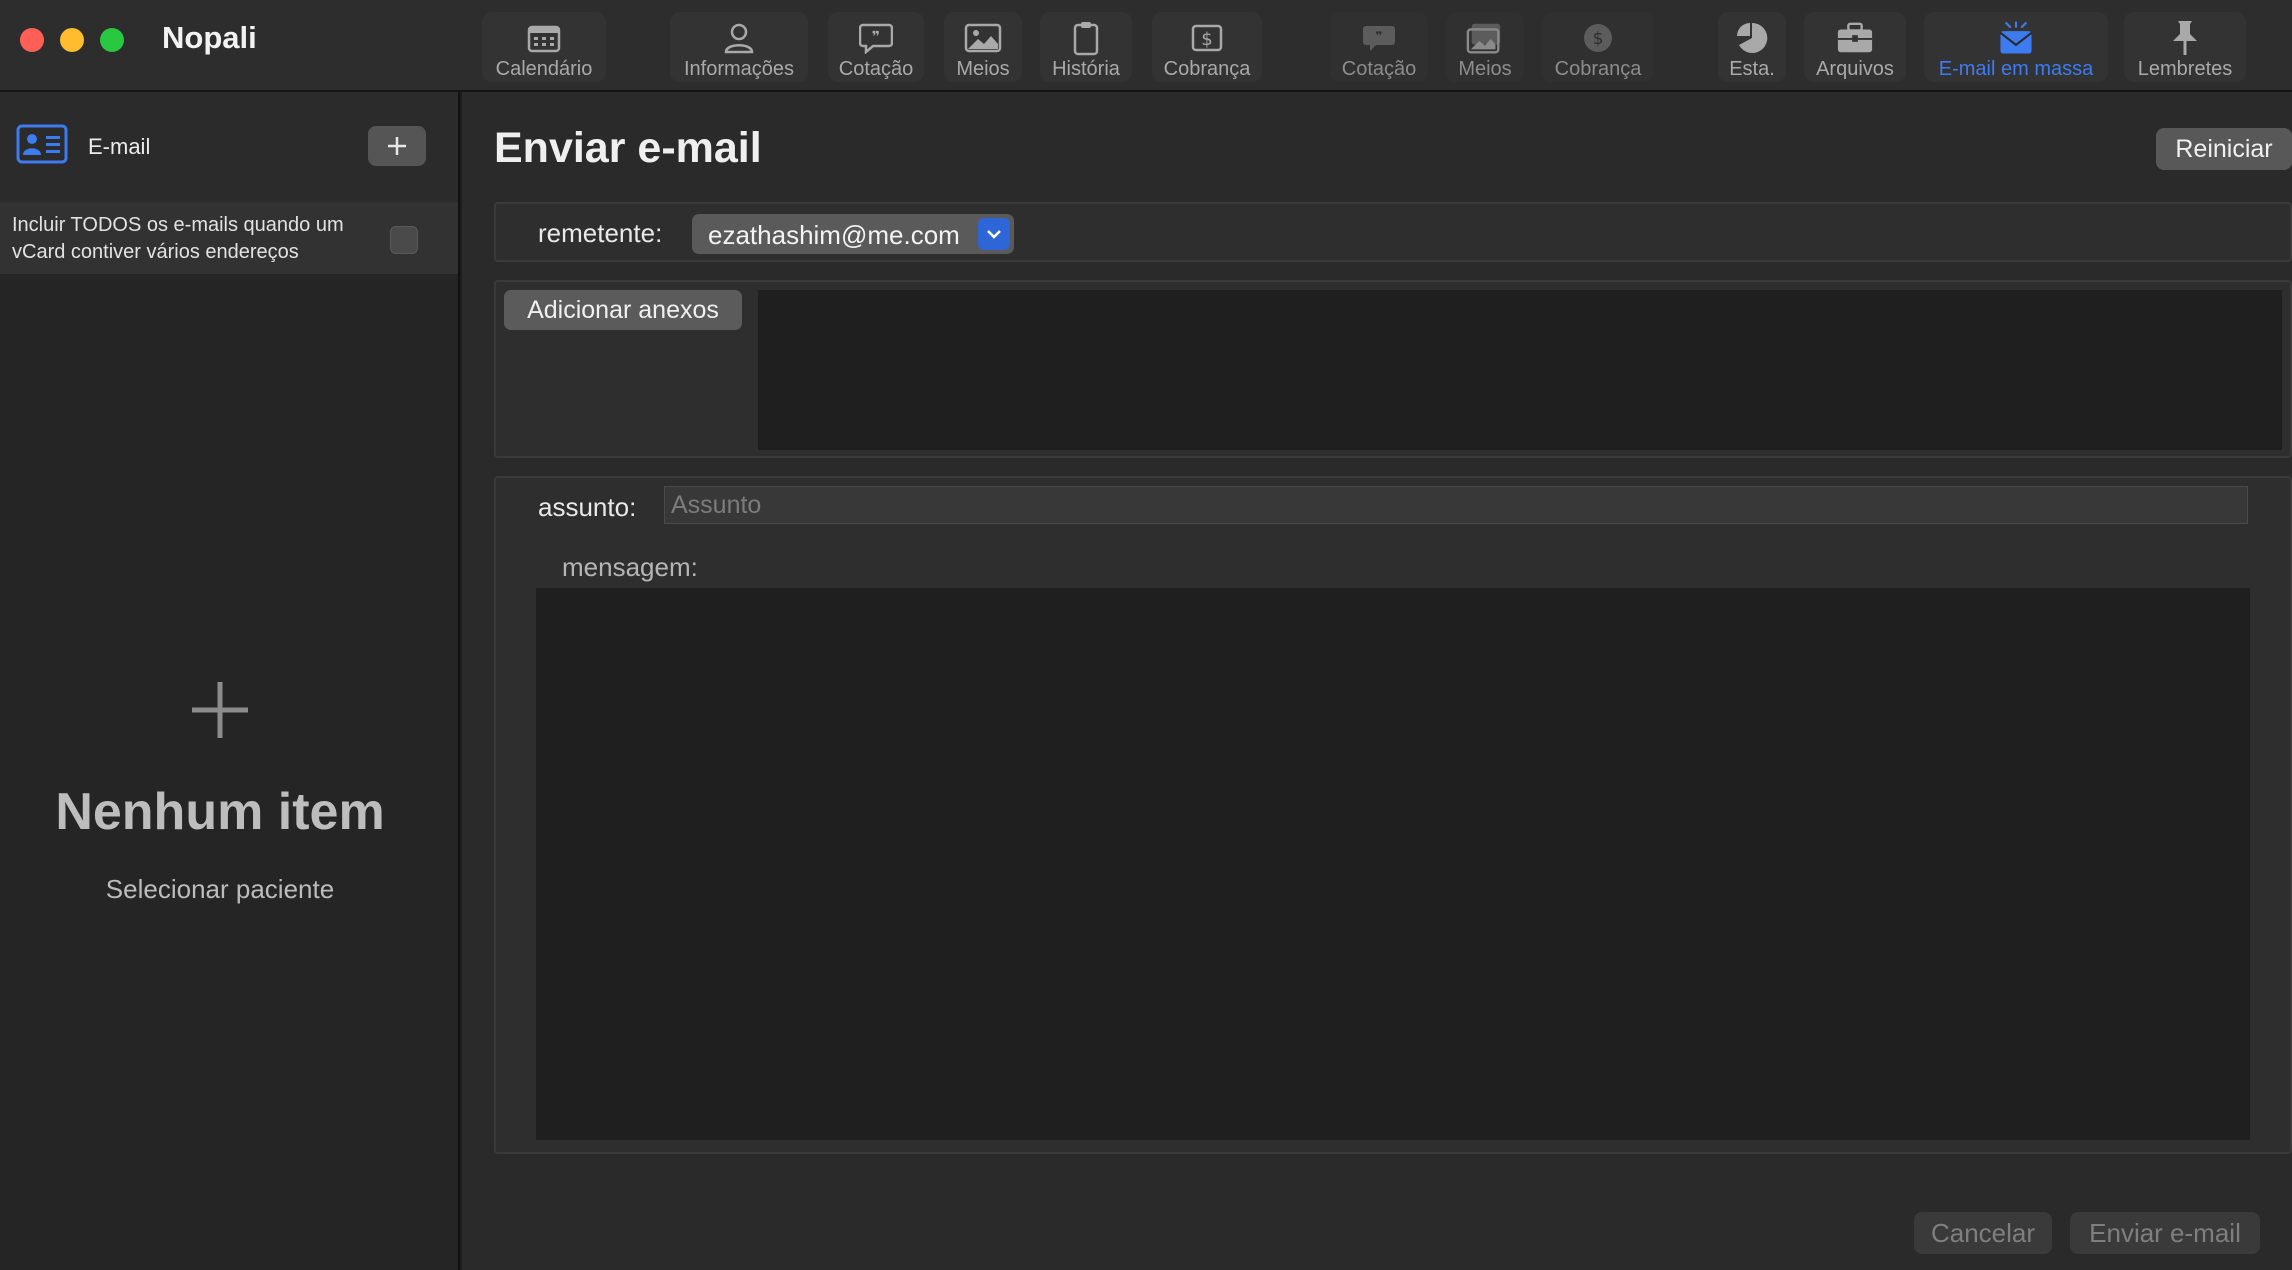 This screenshot has height=1270, width=2292. I want to click on toolbar-media-secondary: Meios, so click(1485, 47).